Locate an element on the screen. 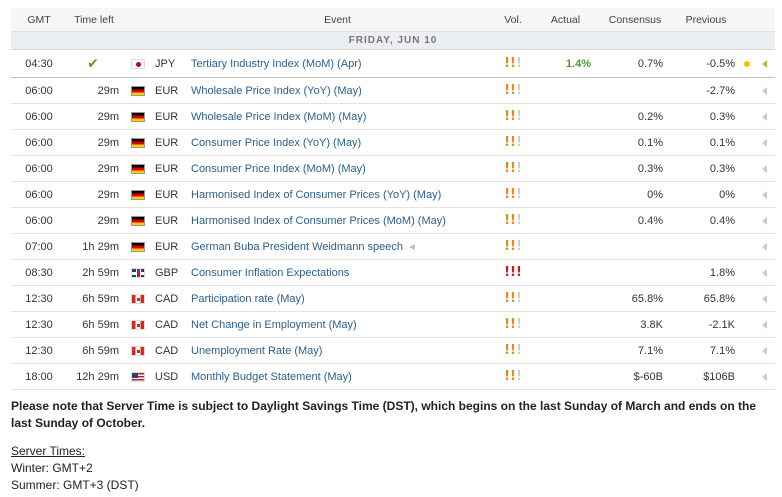 The width and height of the screenshot is (782, 497). event-time-left: 6h 59m is located at coordinates (100, 298).